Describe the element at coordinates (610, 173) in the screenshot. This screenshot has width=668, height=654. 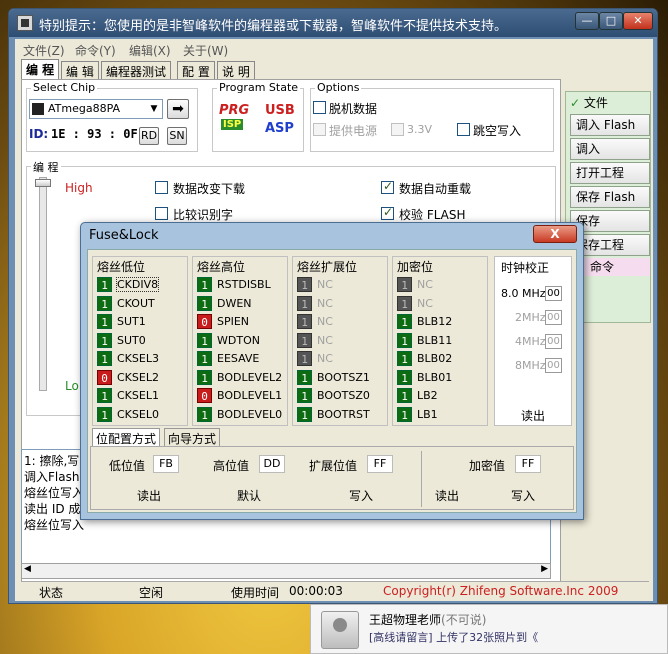
I see `open-project-button: 打开工程` at that location.